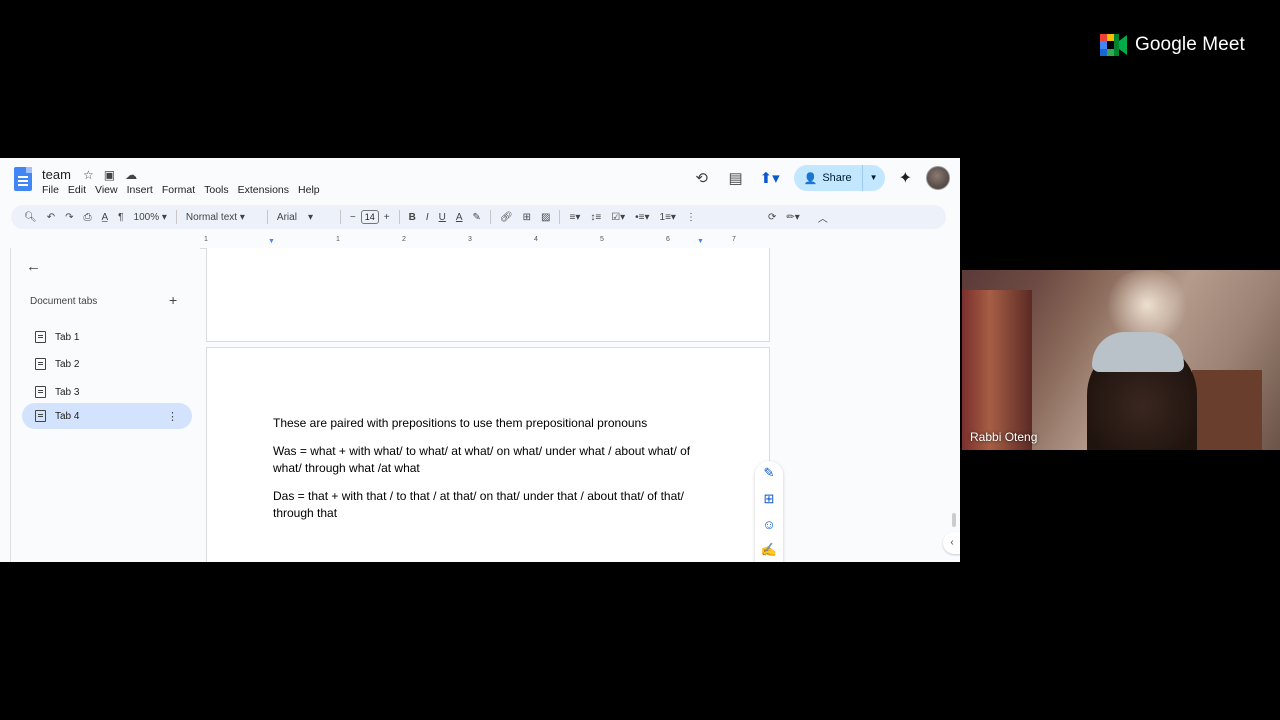 This screenshot has height=720, width=1280. What do you see at coordinates (77, 190) in the screenshot?
I see `menu-edit: Edit` at bounding box center [77, 190].